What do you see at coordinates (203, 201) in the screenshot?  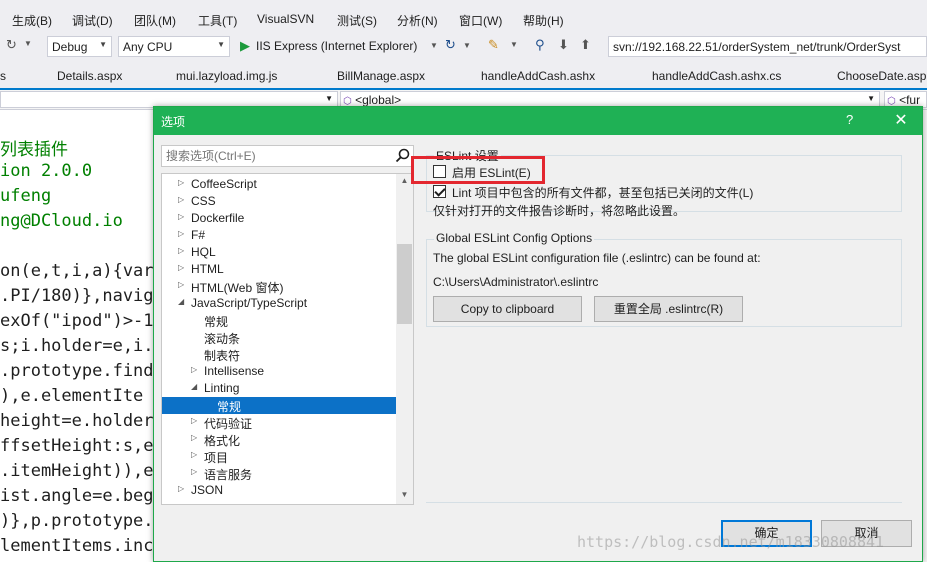 I see `tree-item-label: CSS` at bounding box center [203, 201].